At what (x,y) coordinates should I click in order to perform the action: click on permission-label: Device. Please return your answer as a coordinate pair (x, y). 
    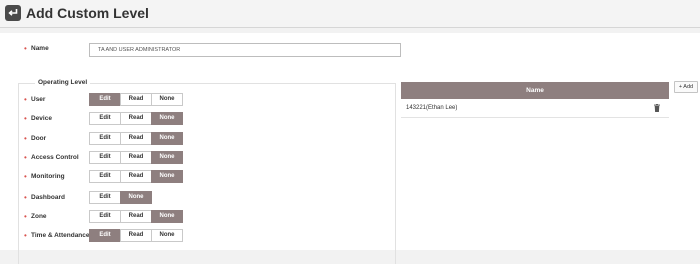
    Looking at the image, I should click on (41, 118).